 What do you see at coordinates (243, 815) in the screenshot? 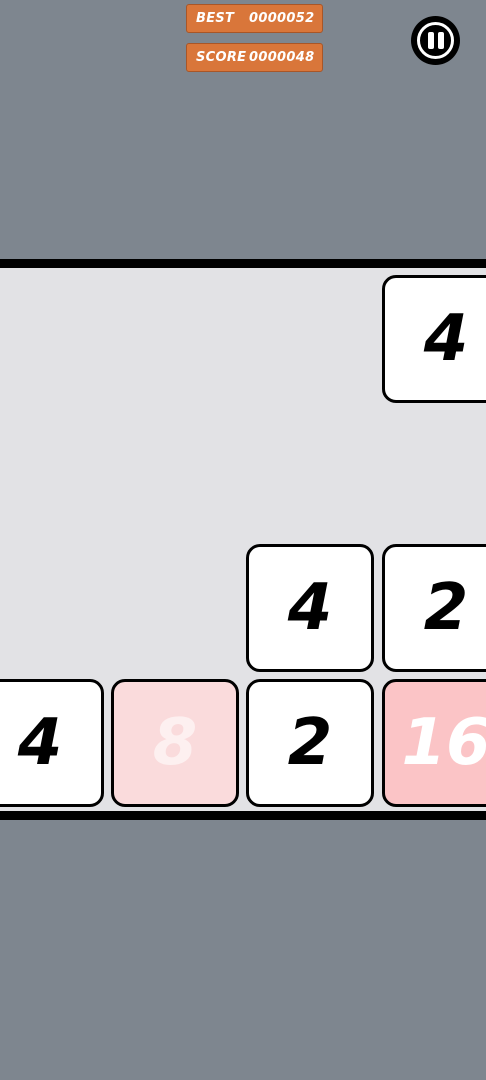
I see `board-bottom-border` at bounding box center [243, 815].